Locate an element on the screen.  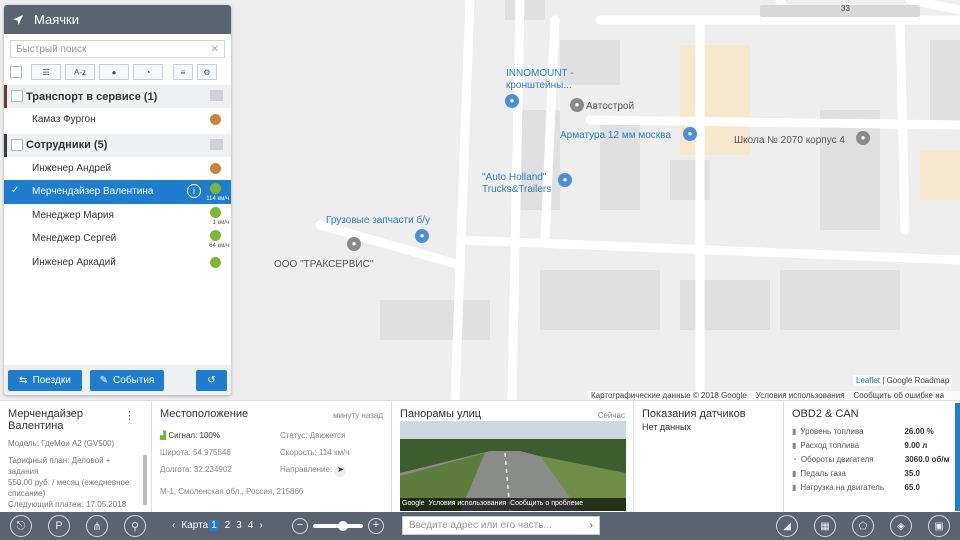
beacon-name: Мерчендайзер Валентина is located at coordinates (93, 192).